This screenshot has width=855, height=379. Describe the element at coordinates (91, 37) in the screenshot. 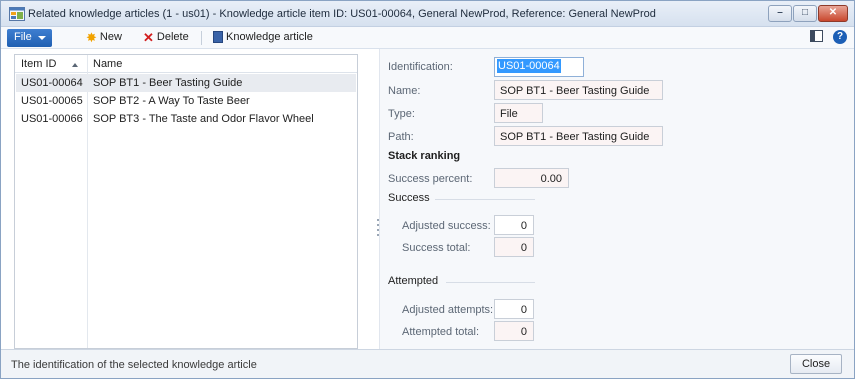

I see `star-icon: ✸` at that location.